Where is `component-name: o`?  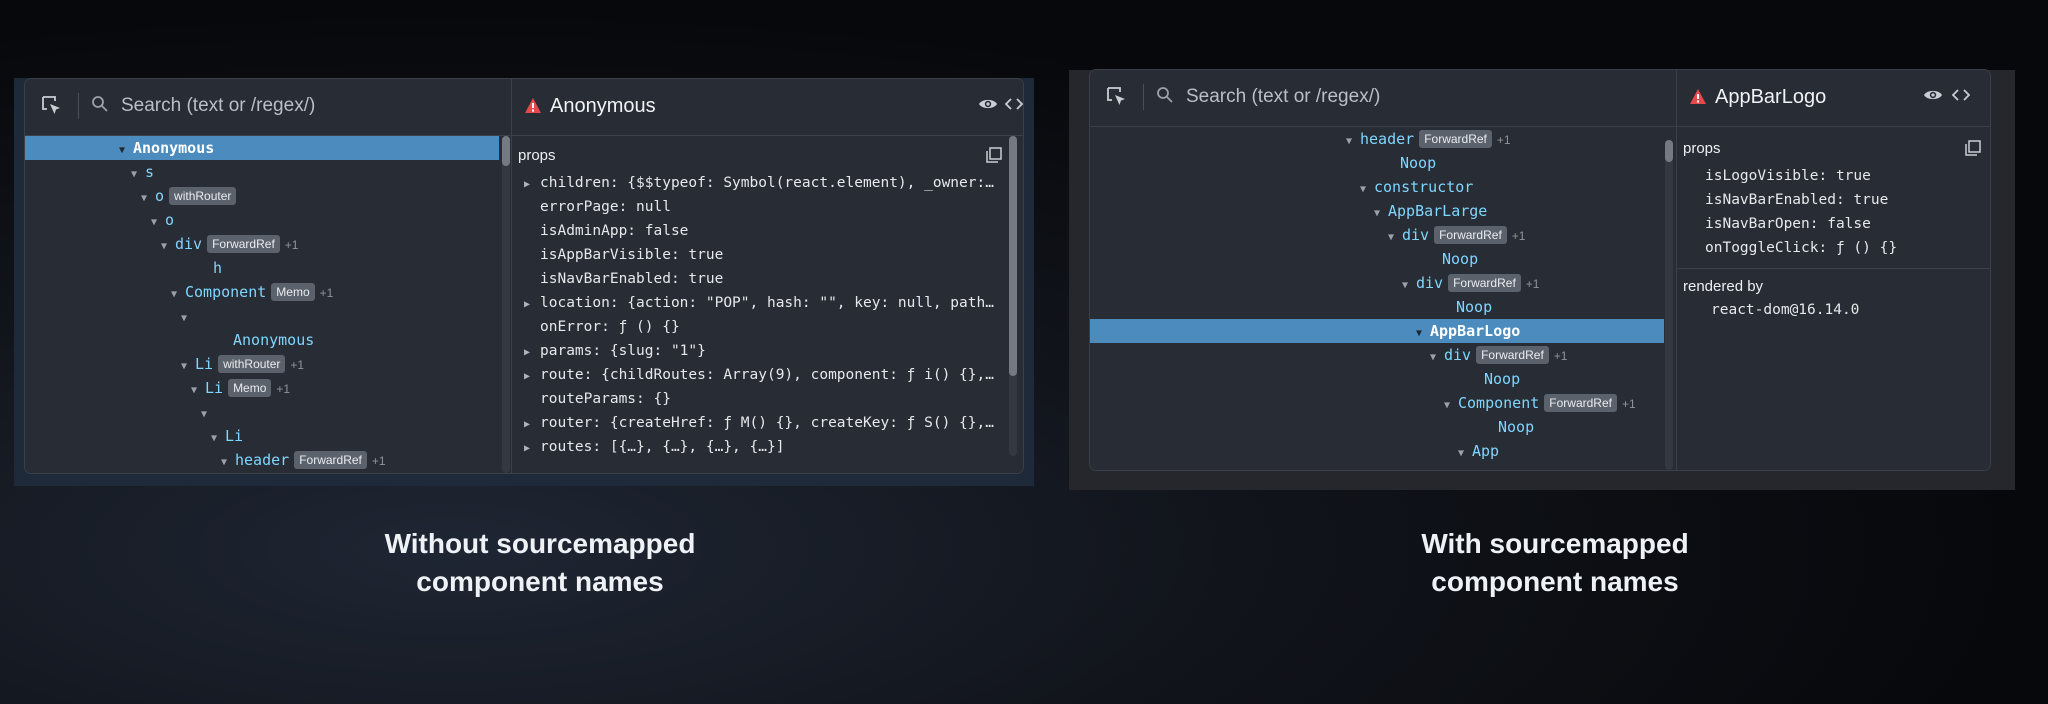
component-name: o is located at coordinates (160, 196).